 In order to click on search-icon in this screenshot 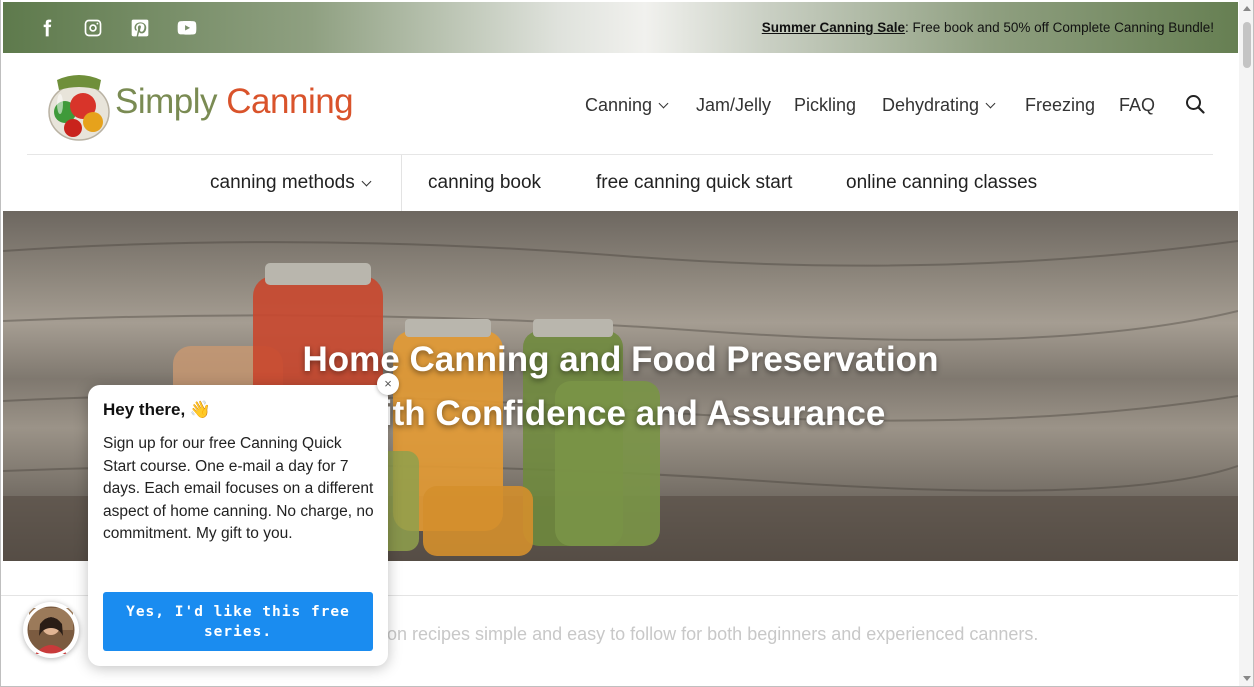, I will do `click(1195, 104)`.